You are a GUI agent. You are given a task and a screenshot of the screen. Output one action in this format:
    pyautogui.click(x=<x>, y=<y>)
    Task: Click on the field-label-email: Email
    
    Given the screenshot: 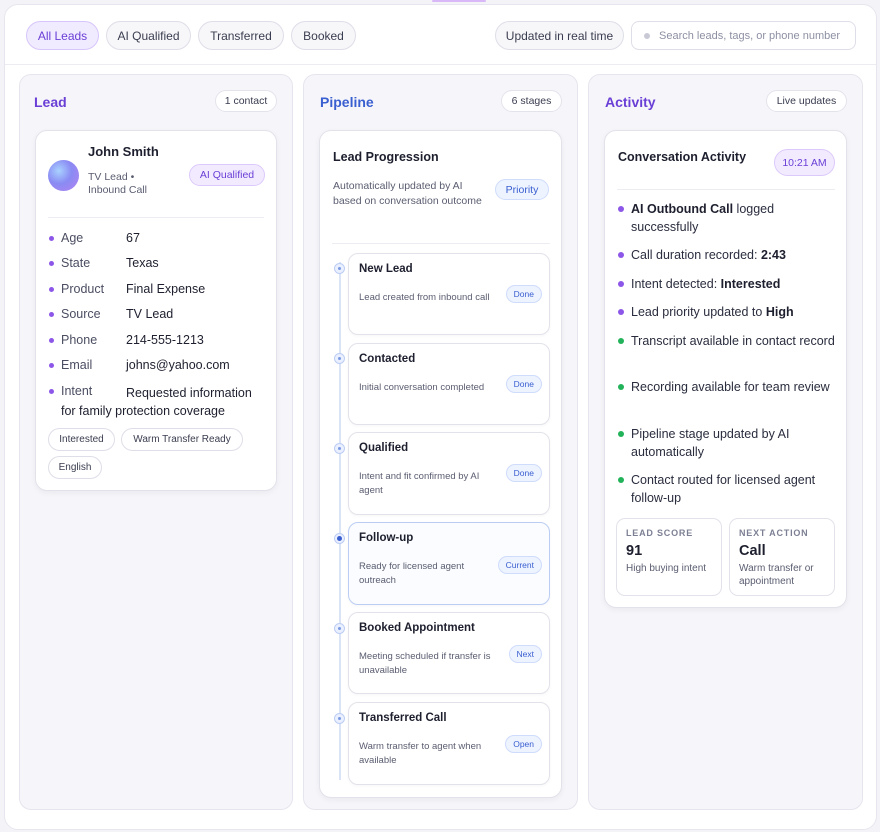 What is the action you would take?
    pyautogui.click(x=77, y=365)
    